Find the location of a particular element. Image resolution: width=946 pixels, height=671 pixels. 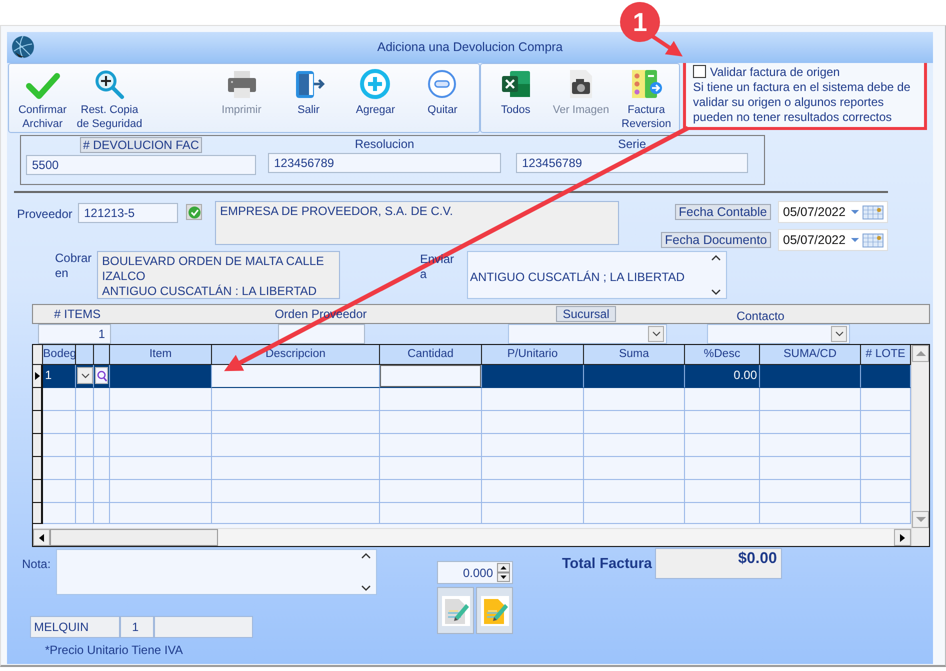

remove-button: Quitar is located at coordinates (442, 98).